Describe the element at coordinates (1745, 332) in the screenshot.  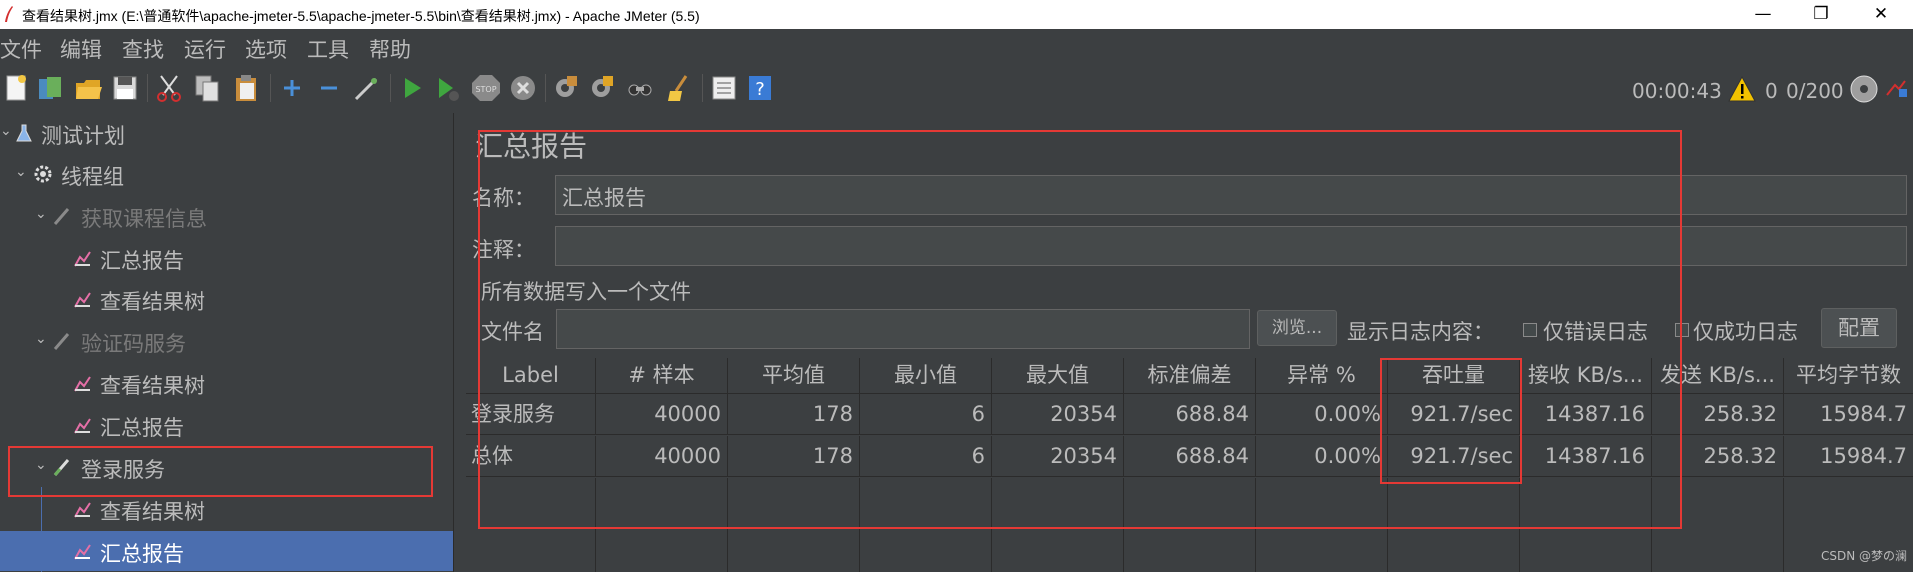
I see `success-only-label: 仅成功日志` at that location.